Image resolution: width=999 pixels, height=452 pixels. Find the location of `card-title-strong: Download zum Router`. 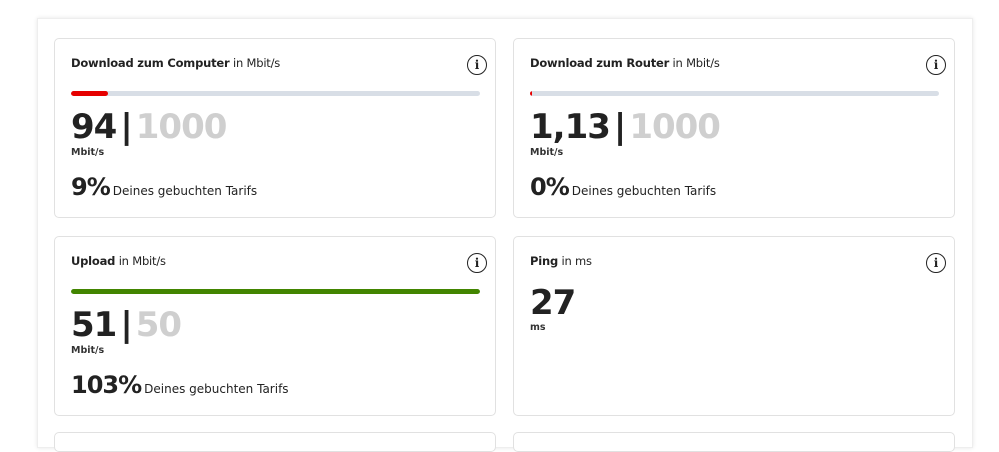

card-title-strong: Download zum Router is located at coordinates (600, 63).